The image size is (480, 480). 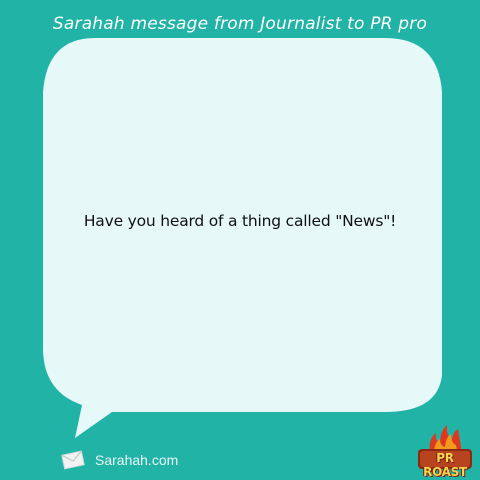 I want to click on site-label: Sarahah.com, so click(x=137, y=460).